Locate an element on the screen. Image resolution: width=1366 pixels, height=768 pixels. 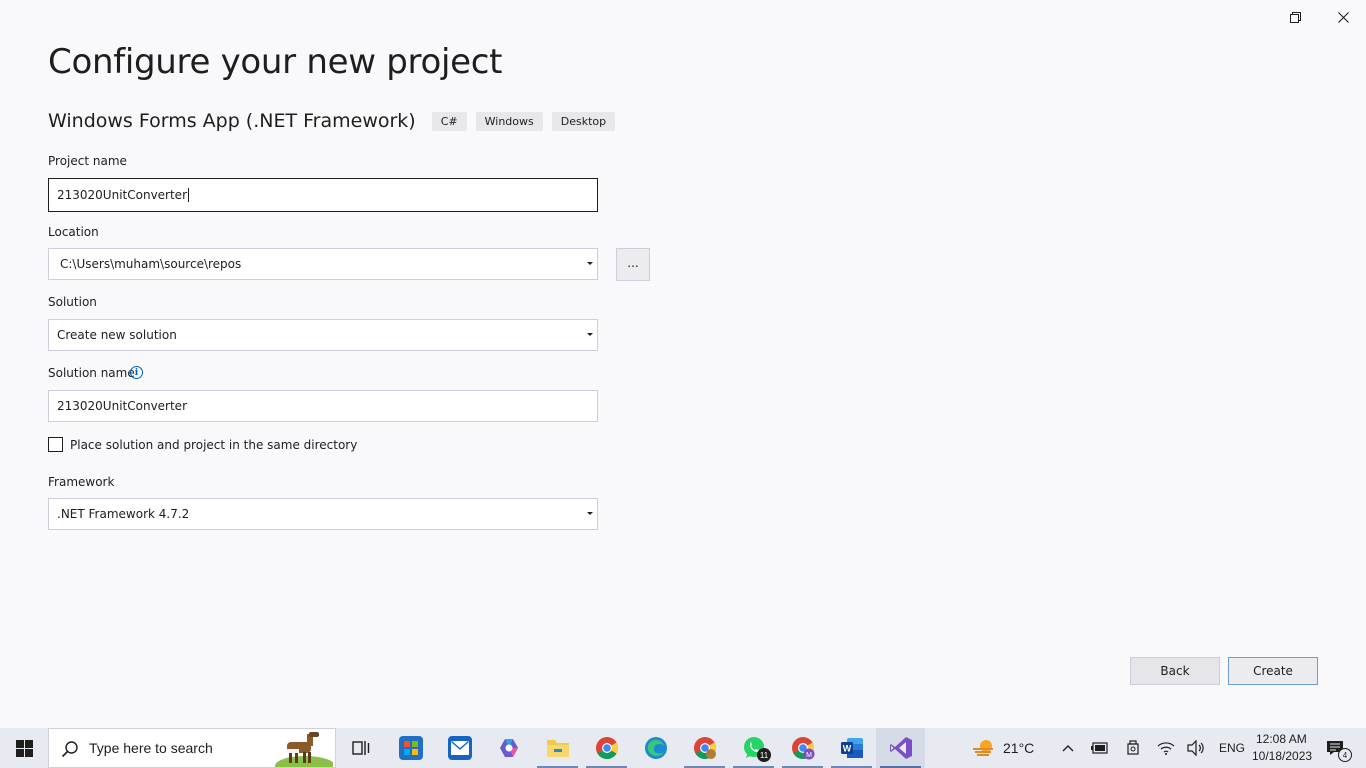
project-name-input: 213020UnitConverter is located at coordinates (323, 195).